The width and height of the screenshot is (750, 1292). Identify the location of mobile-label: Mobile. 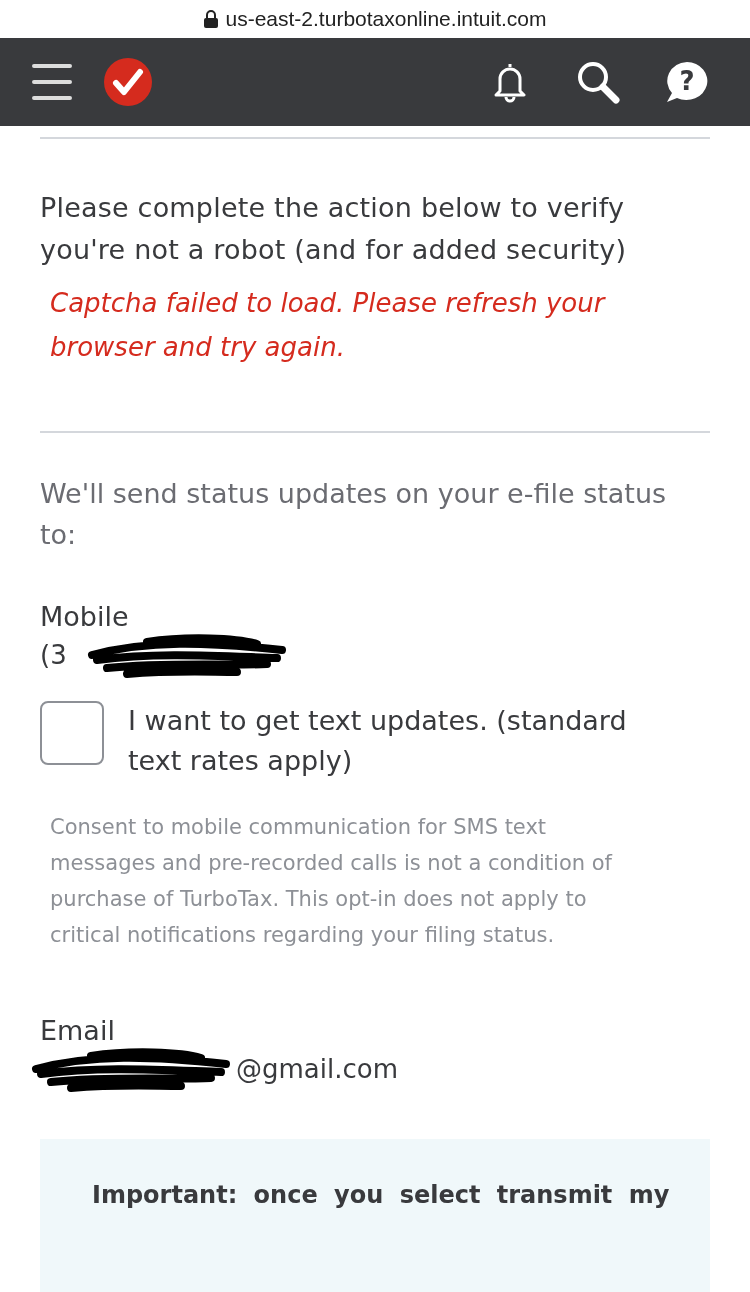
(85, 617).